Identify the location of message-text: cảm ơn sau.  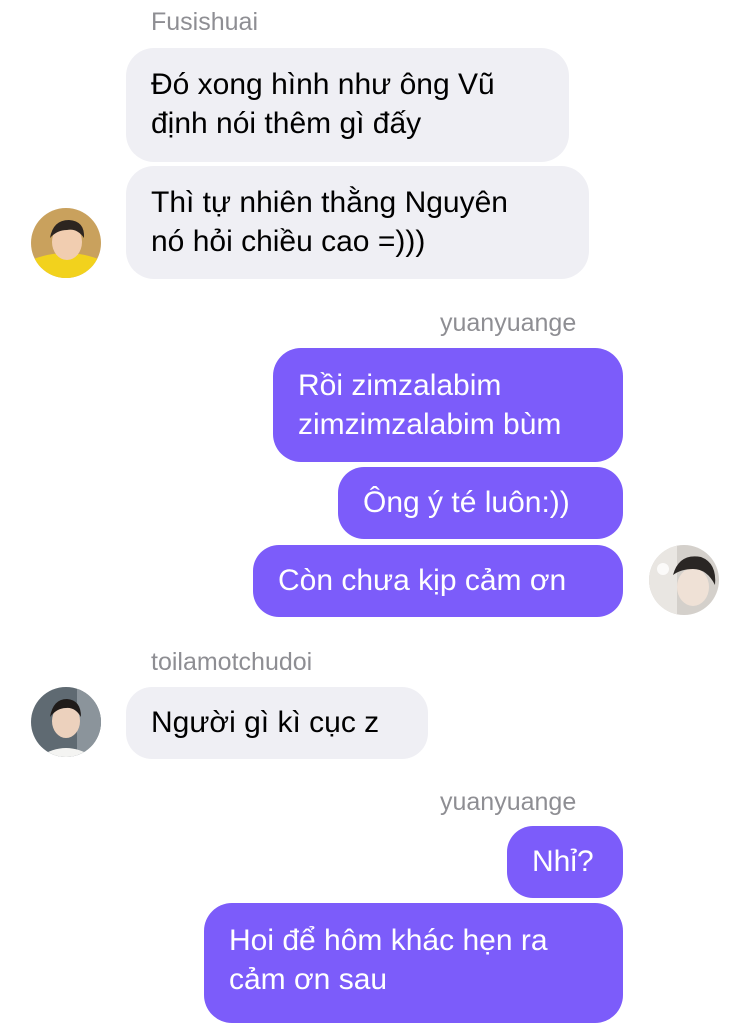
(308, 979).